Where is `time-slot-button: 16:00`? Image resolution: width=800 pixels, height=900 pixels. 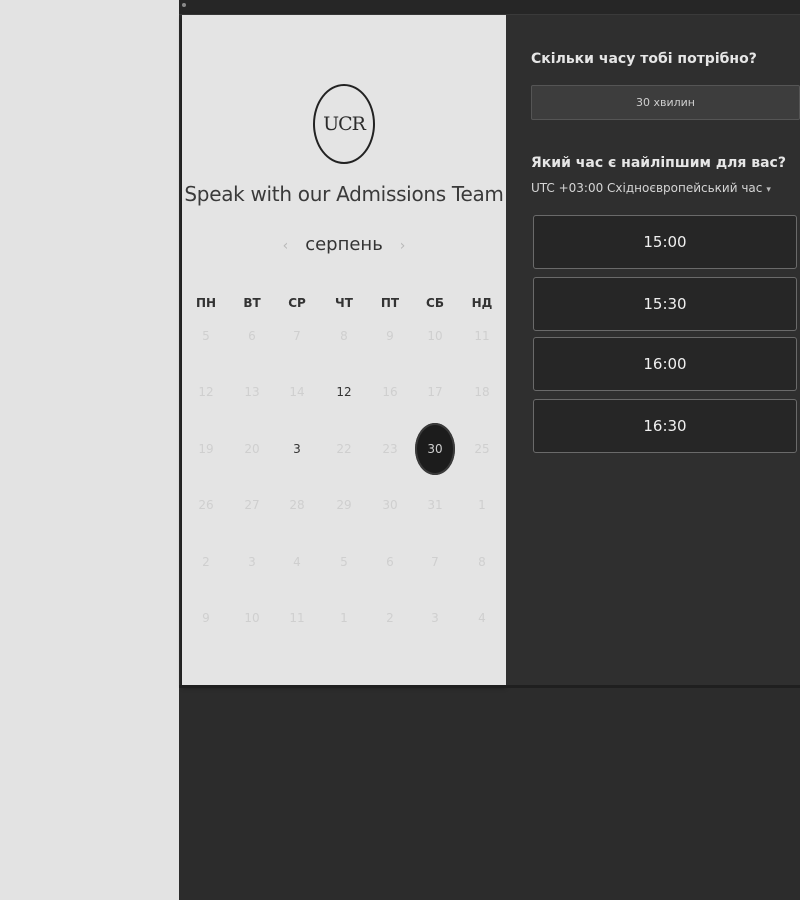 time-slot-button: 16:00 is located at coordinates (665, 364).